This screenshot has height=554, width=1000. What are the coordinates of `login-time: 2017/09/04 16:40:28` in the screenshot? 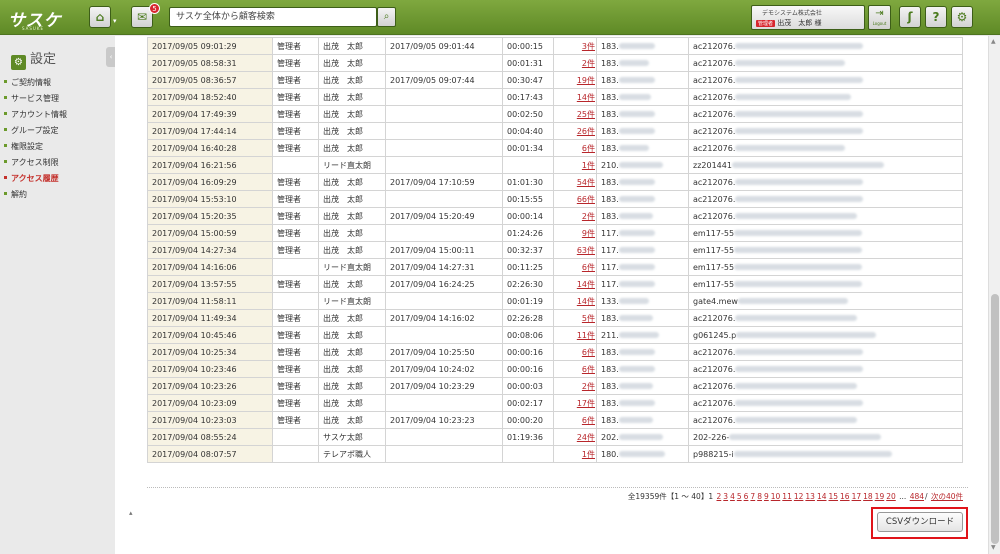 It's located at (210, 148).